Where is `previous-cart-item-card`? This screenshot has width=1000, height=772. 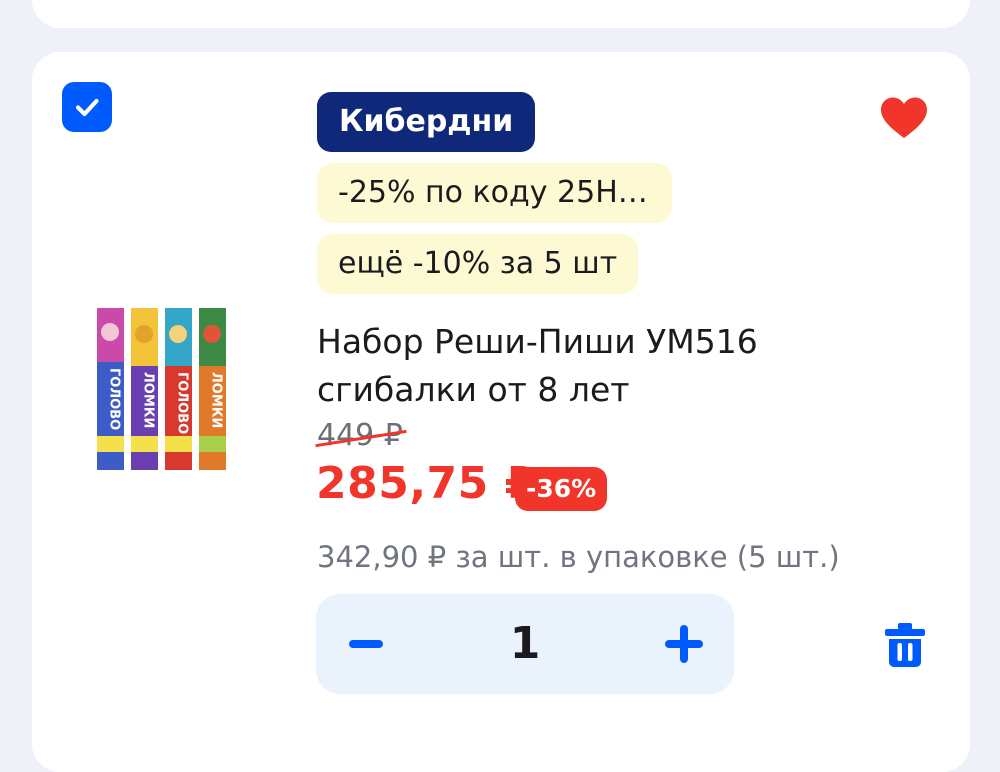 previous-cart-item-card is located at coordinates (501, 14).